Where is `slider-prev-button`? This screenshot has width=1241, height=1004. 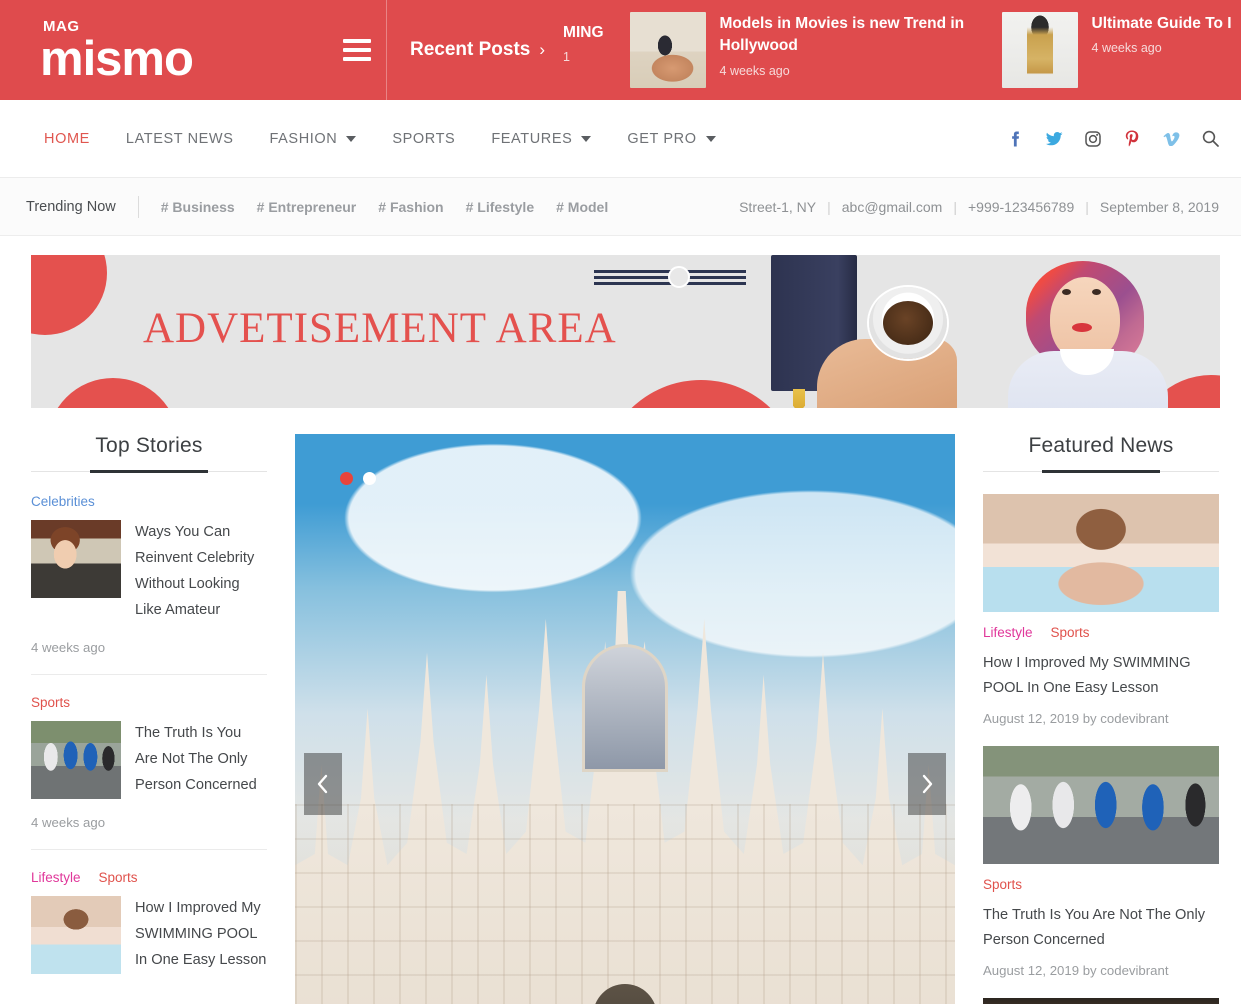
slider-prev-button is located at coordinates (323, 784).